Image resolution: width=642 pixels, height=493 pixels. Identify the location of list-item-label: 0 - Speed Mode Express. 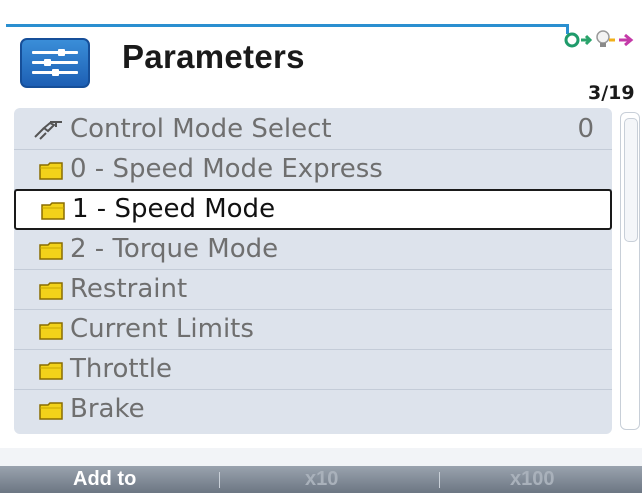
(226, 169).